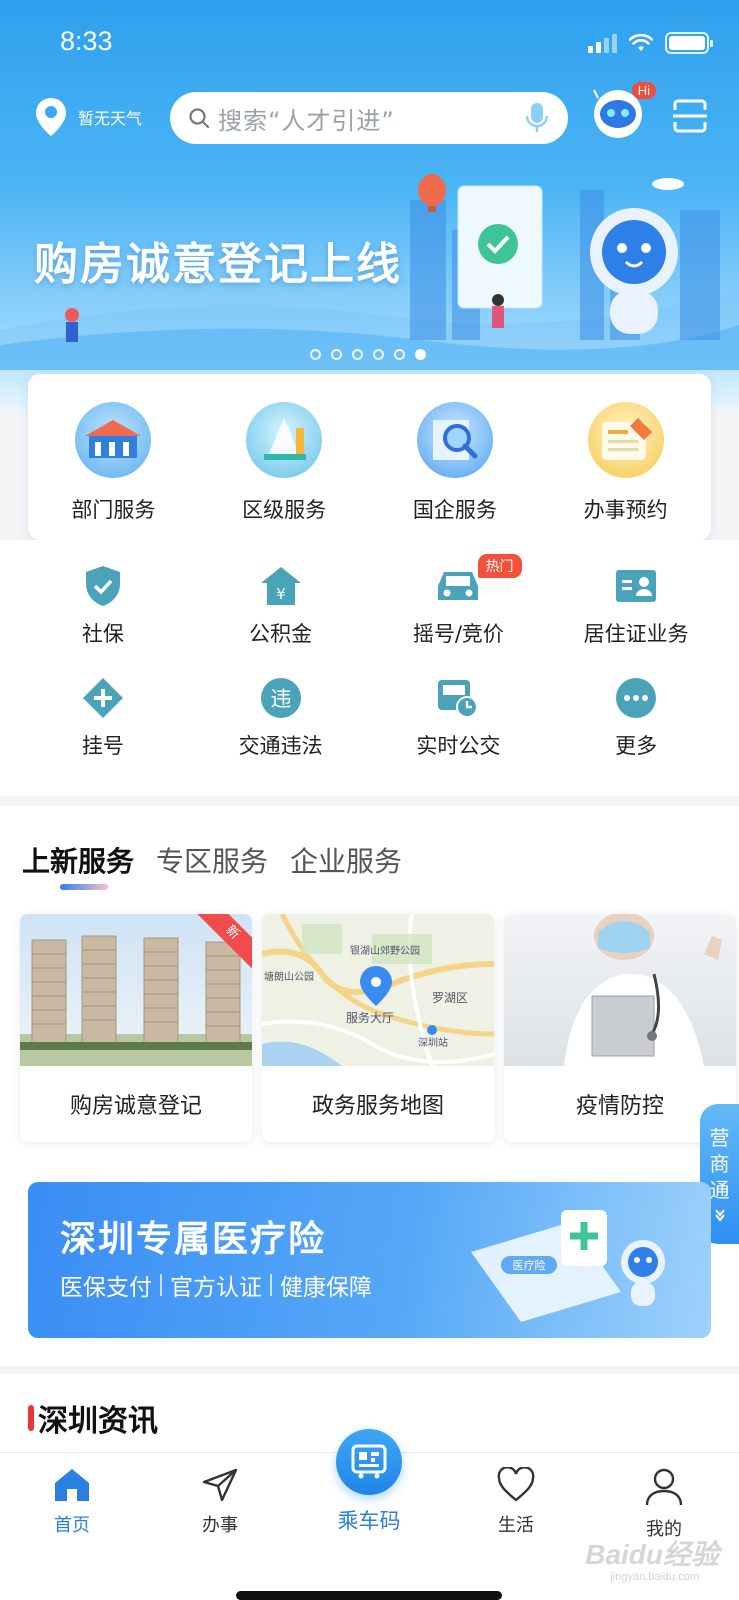  Describe the element at coordinates (220, 1485) in the screenshot. I see `send-icon` at that location.